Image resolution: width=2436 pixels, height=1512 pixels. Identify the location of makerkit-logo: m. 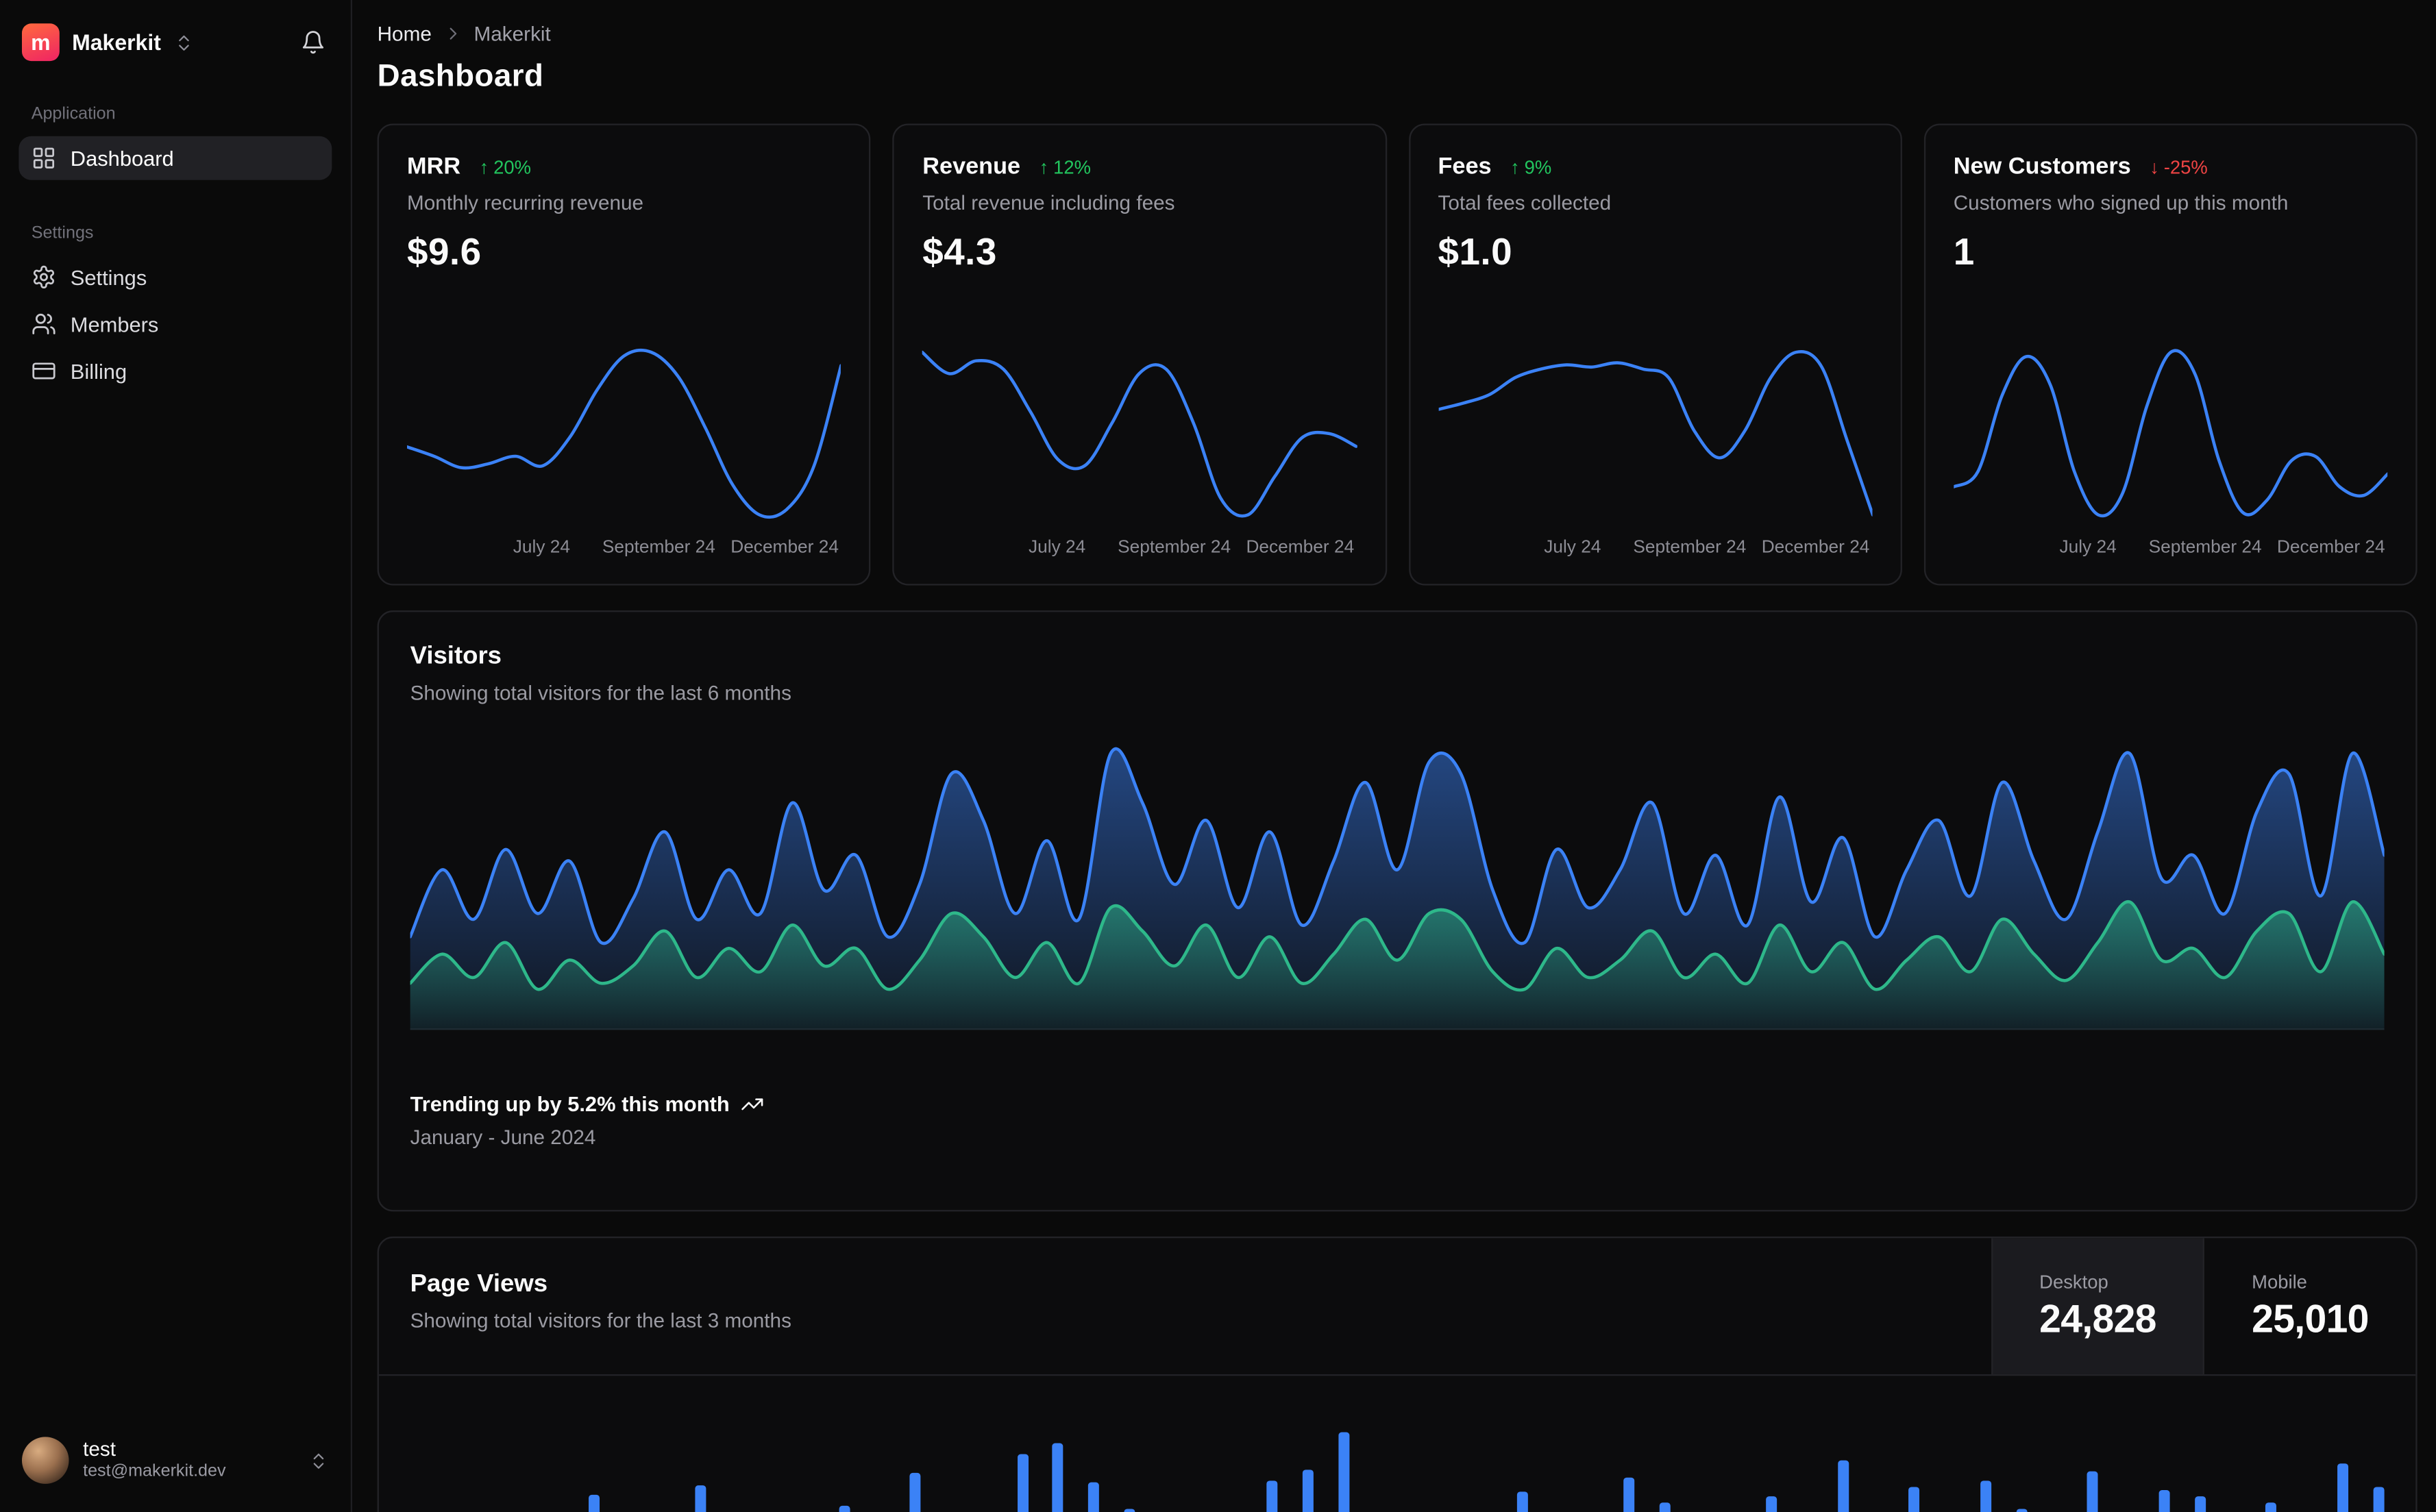
(40, 42).